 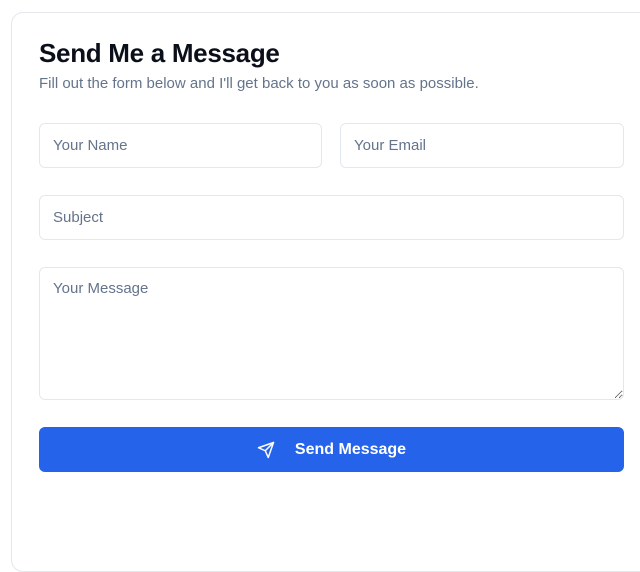 What do you see at coordinates (266, 450) in the screenshot?
I see `send-icon` at bounding box center [266, 450].